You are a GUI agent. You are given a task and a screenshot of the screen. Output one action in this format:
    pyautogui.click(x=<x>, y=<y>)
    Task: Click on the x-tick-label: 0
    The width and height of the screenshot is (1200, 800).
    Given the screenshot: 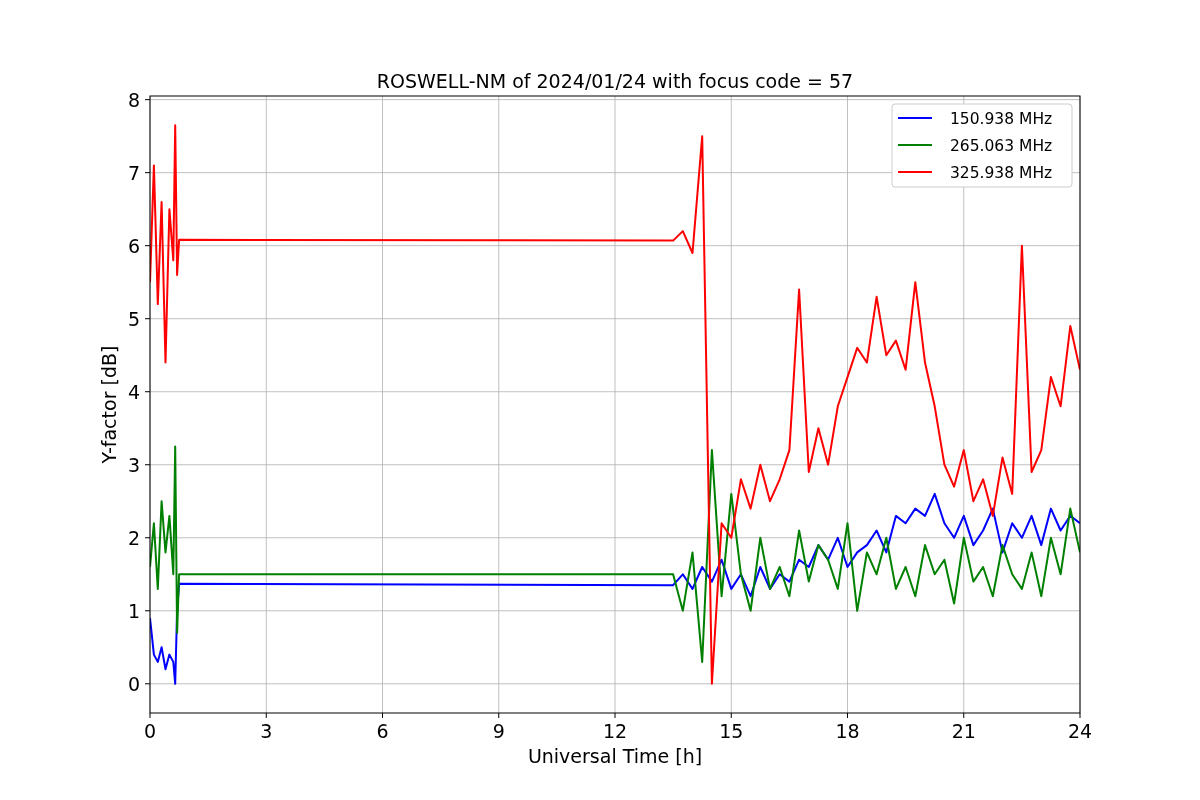 What is the action you would take?
    pyautogui.click(x=150, y=731)
    